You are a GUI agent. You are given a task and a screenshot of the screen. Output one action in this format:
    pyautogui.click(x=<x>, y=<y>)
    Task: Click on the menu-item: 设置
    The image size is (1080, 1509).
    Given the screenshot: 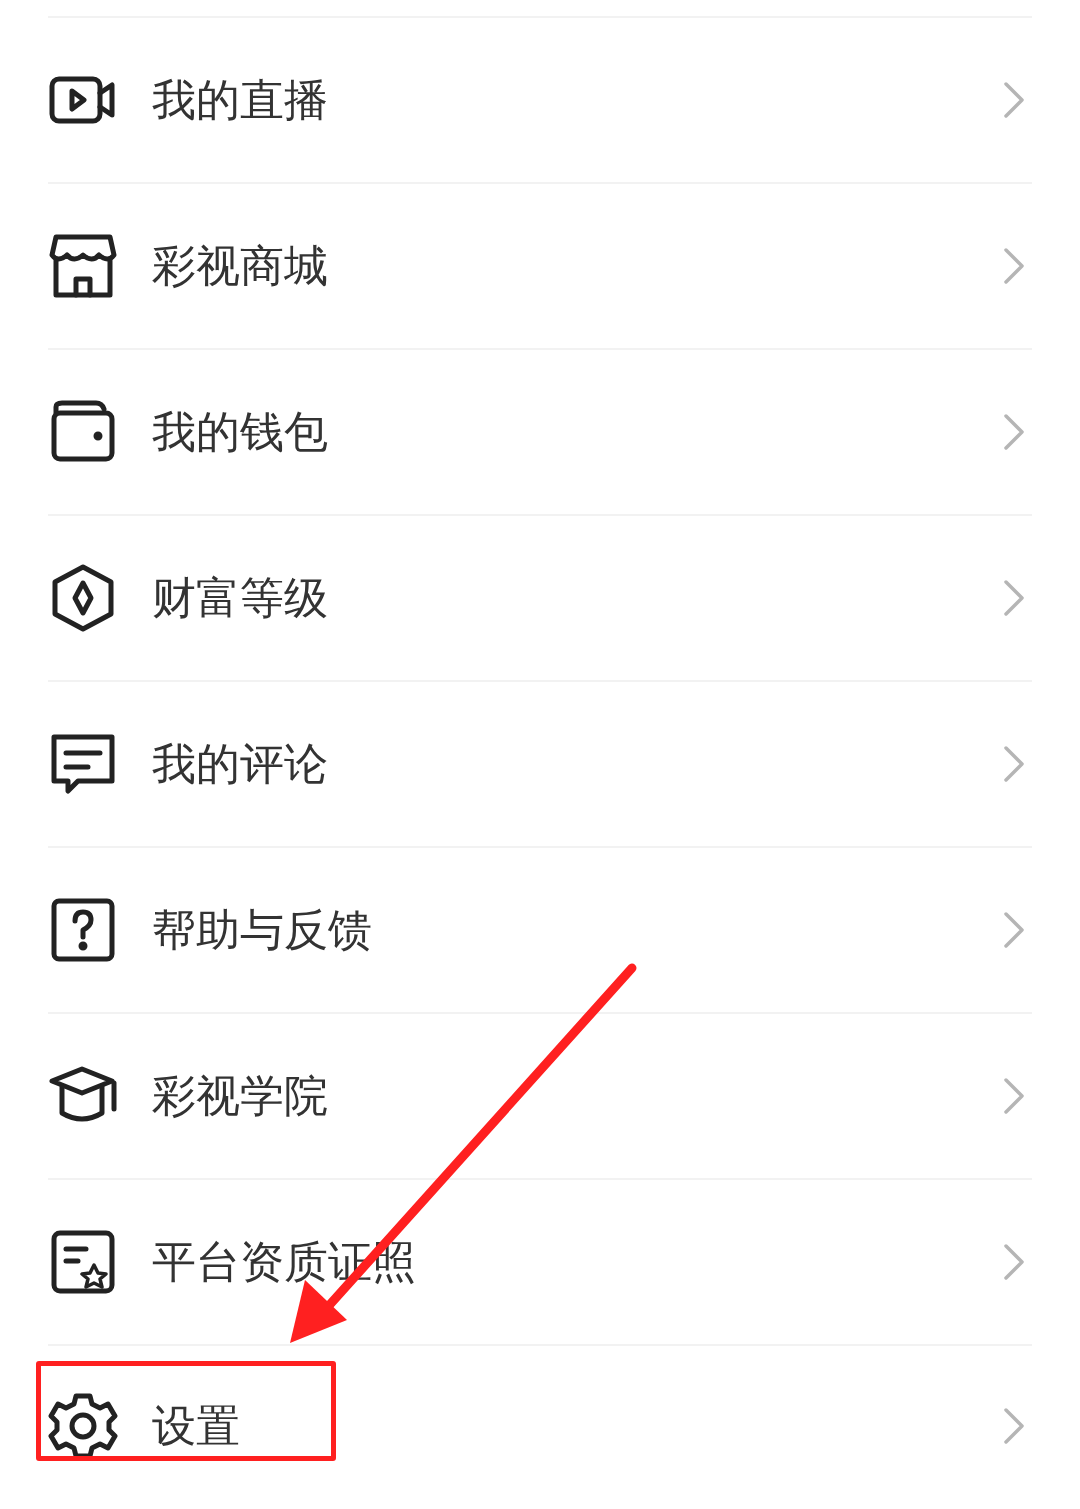 What is the action you would take?
    pyautogui.click(x=196, y=1426)
    